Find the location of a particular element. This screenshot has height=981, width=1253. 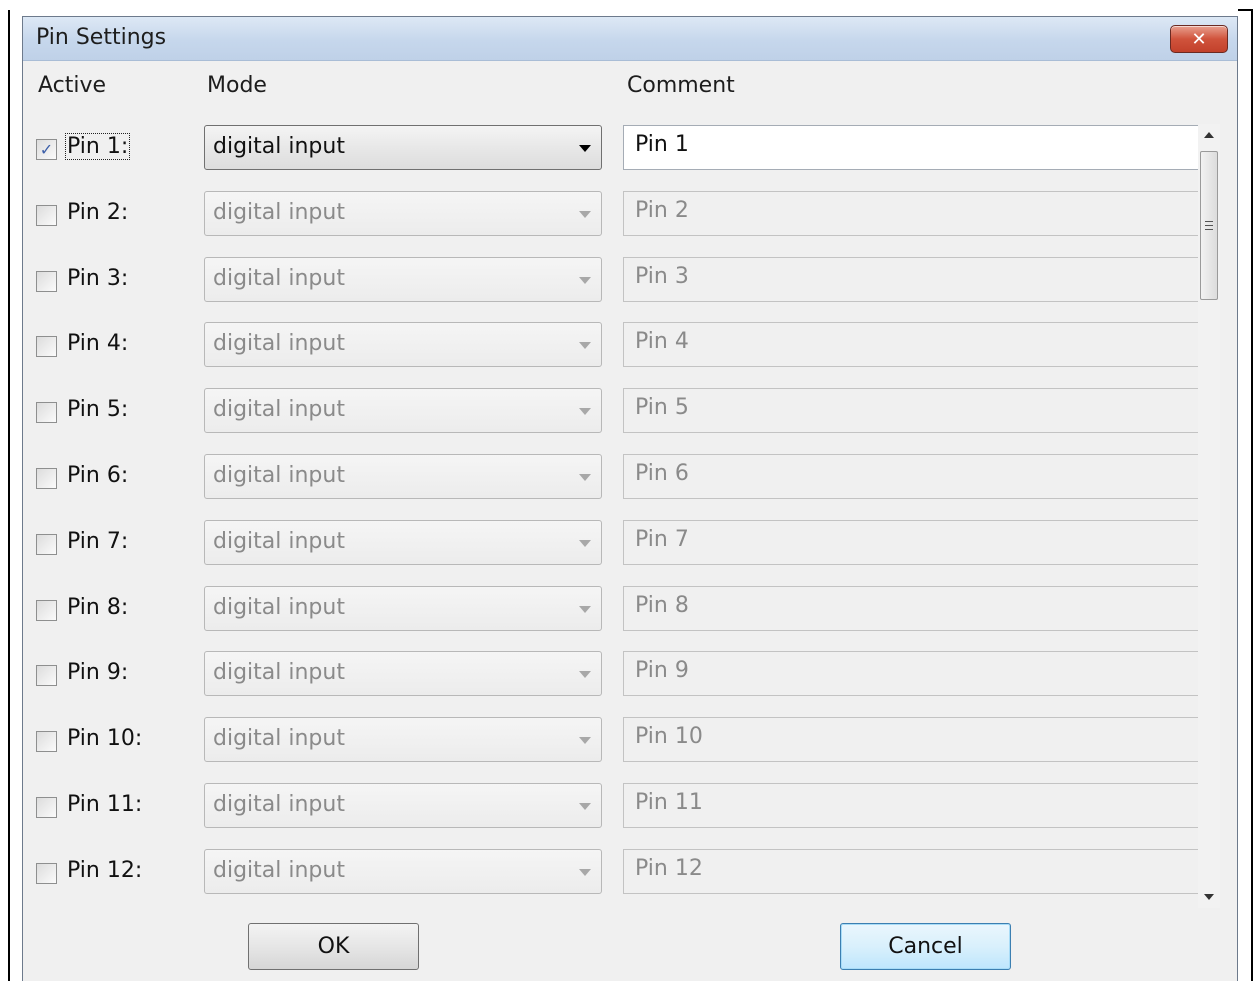

pin-label: Pin 7: is located at coordinates (97, 541).